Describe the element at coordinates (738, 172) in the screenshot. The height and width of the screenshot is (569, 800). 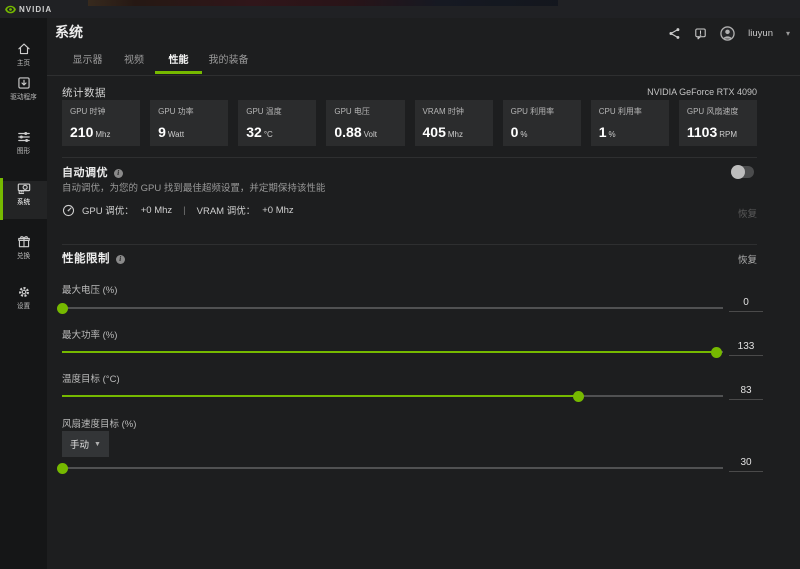
I see `toggle-knob` at that location.